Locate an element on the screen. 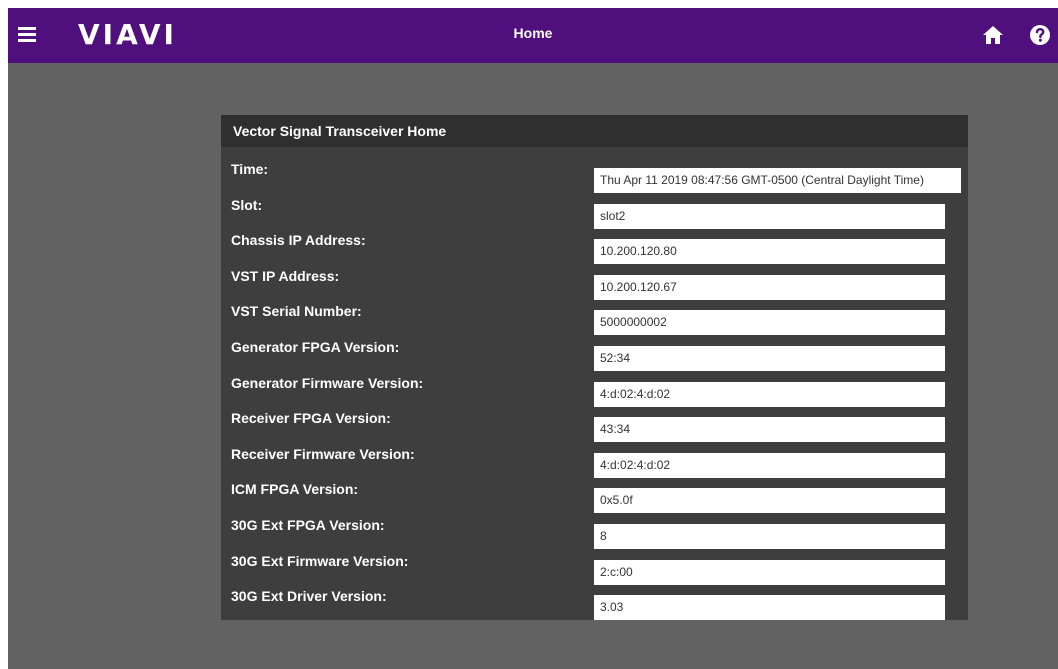 Image resolution: width=1058 pixels, height=669 pixels. chassis-ip-field is located at coordinates (769, 252).